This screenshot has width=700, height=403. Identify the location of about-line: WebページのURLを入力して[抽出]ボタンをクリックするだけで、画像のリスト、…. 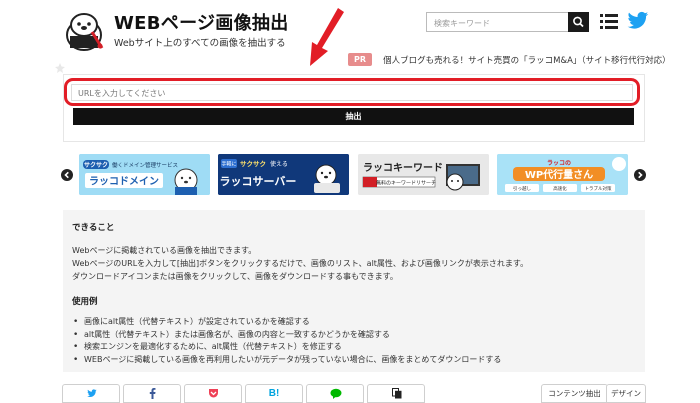
(300, 263).